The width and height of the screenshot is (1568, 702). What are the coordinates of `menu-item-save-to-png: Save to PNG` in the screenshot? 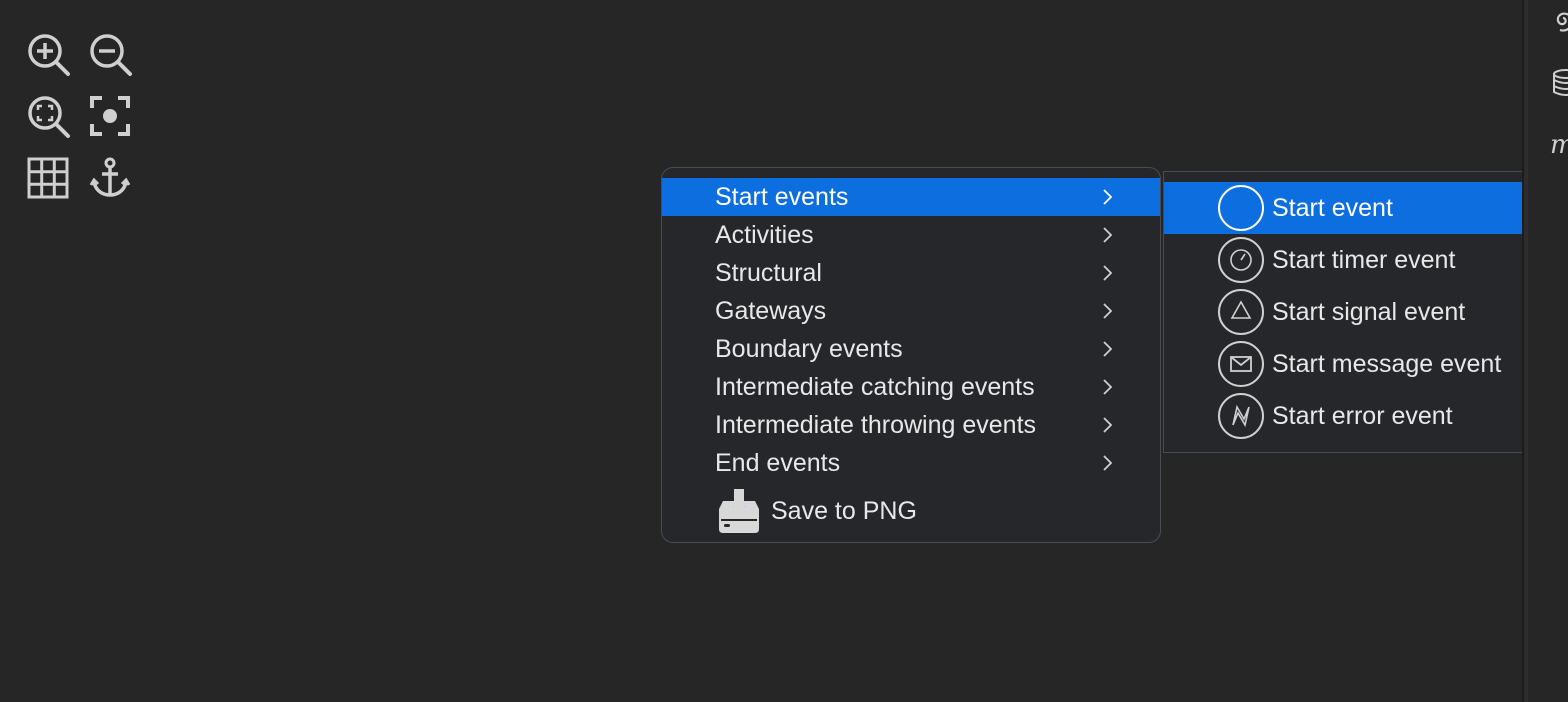 It's located at (911, 511).